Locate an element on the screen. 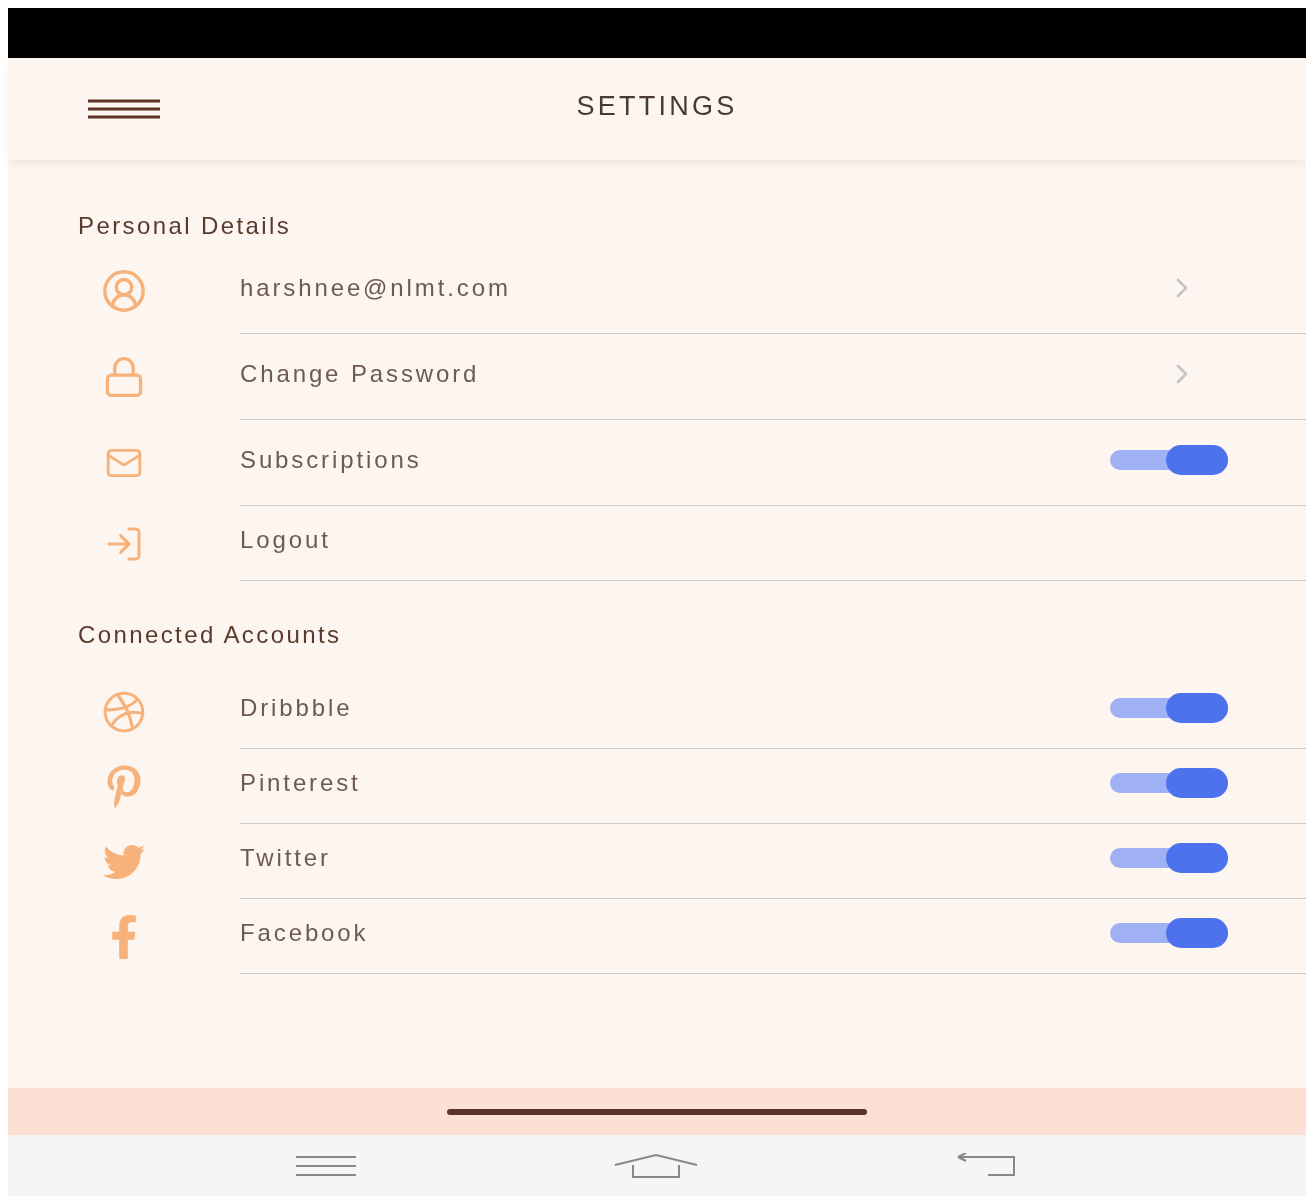 Image resolution: width=1306 pixels, height=1196 pixels. settings-row: Change Password is located at coordinates (657, 377).